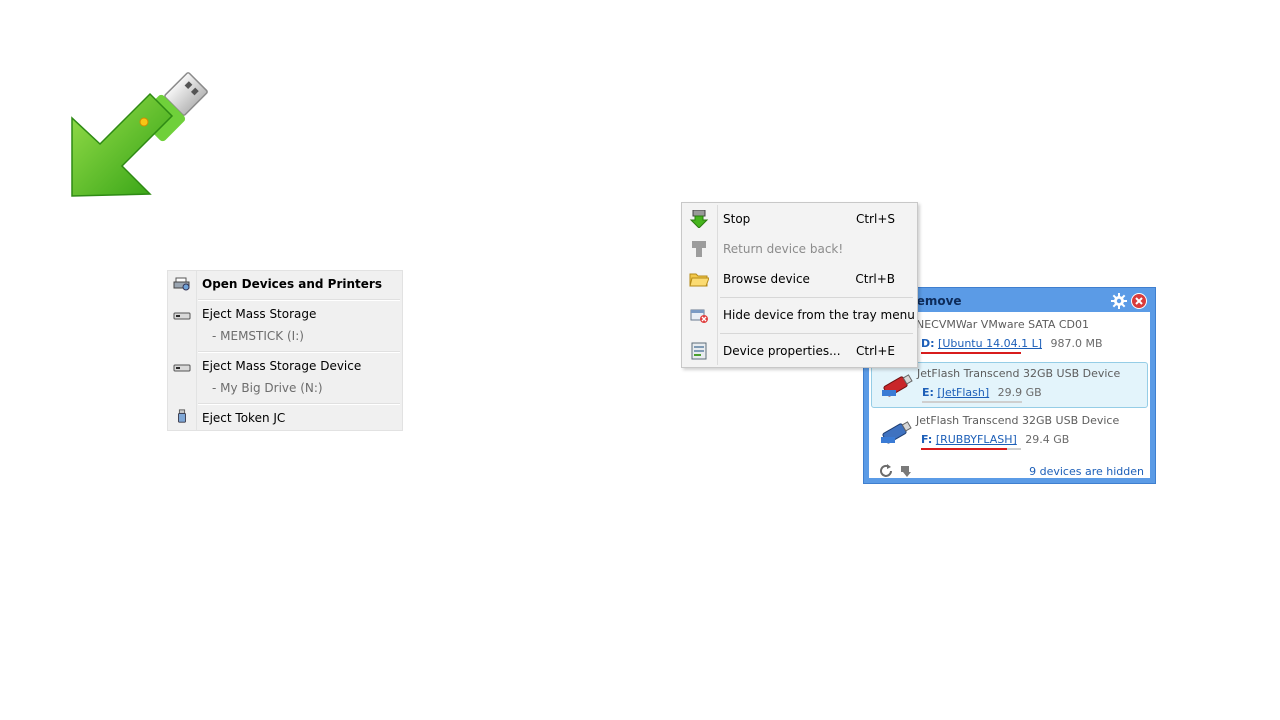  I want to click on eject-all-icon, so click(906, 471).